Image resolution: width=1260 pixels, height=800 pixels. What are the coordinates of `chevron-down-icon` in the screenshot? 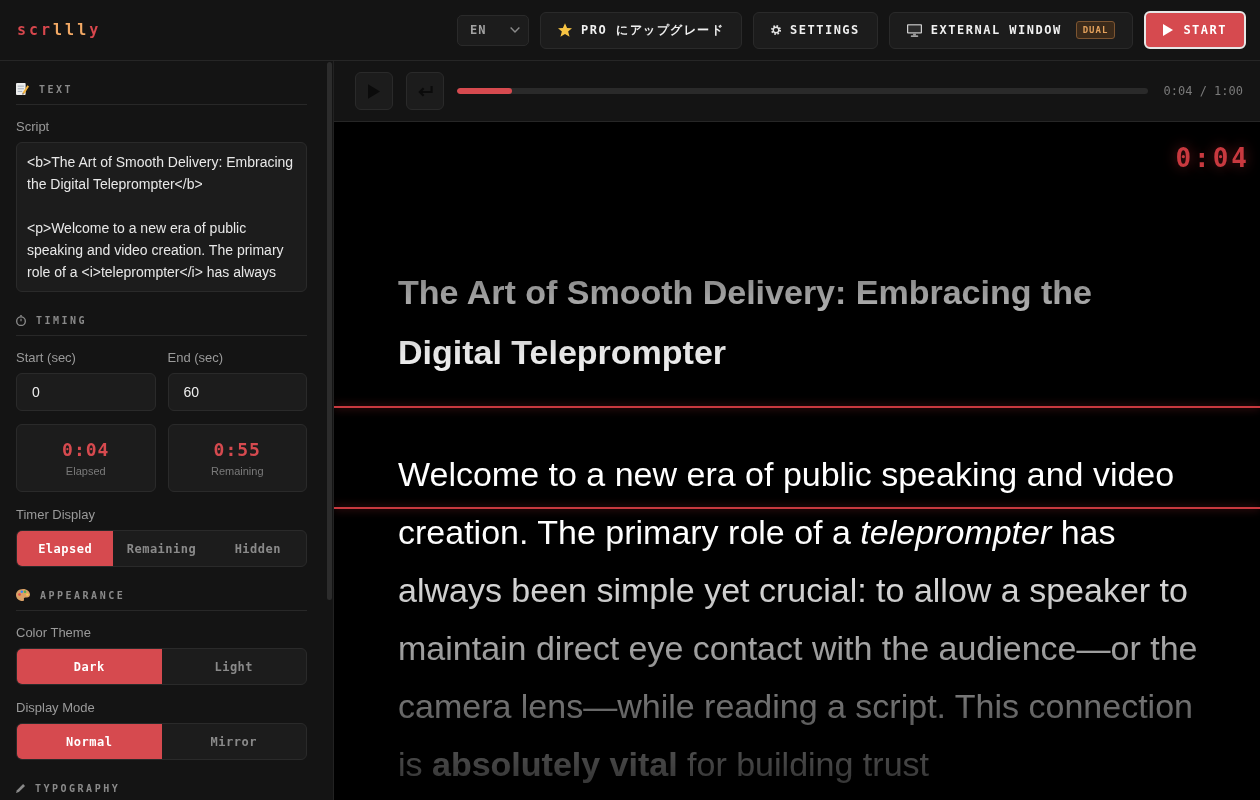 It's located at (515, 30).